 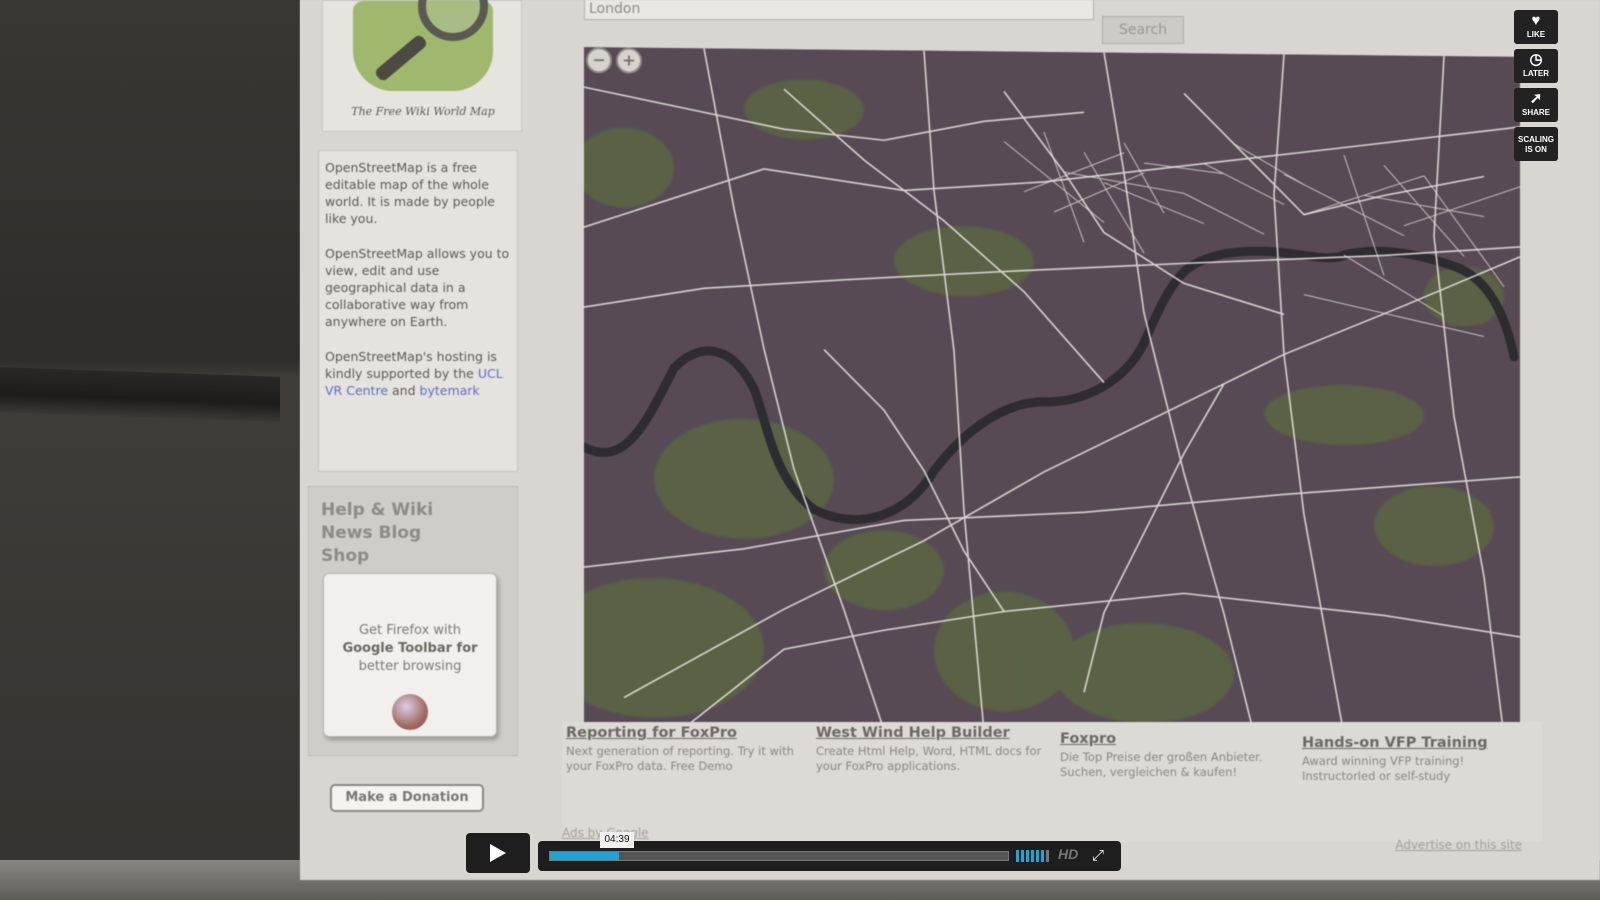 What do you see at coordinates (410, 630) in the screenshot?
I see `firefox-promo-line-1: Get Firefox with` at bounding box center [410, 630].